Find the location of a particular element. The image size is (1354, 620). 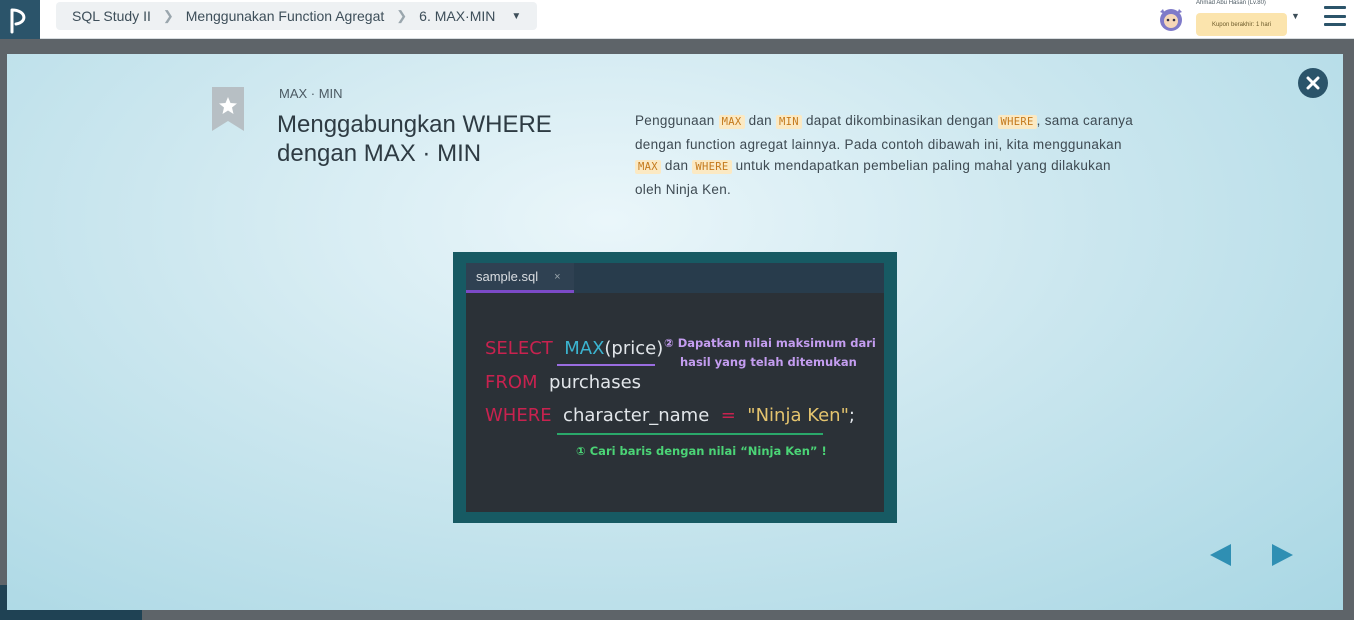

sql-keyword: FROM is located at coordinates (511, 382).